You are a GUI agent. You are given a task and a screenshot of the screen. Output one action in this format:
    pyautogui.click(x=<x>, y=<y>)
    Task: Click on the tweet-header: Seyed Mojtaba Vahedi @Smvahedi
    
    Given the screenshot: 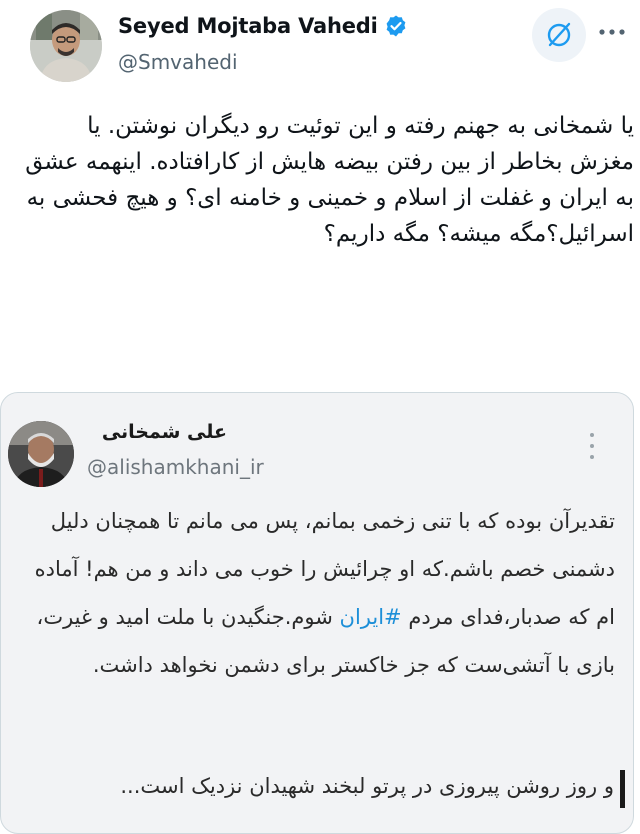 What is the action you would take?
    pyautogui.click(x=320, y=48)
    